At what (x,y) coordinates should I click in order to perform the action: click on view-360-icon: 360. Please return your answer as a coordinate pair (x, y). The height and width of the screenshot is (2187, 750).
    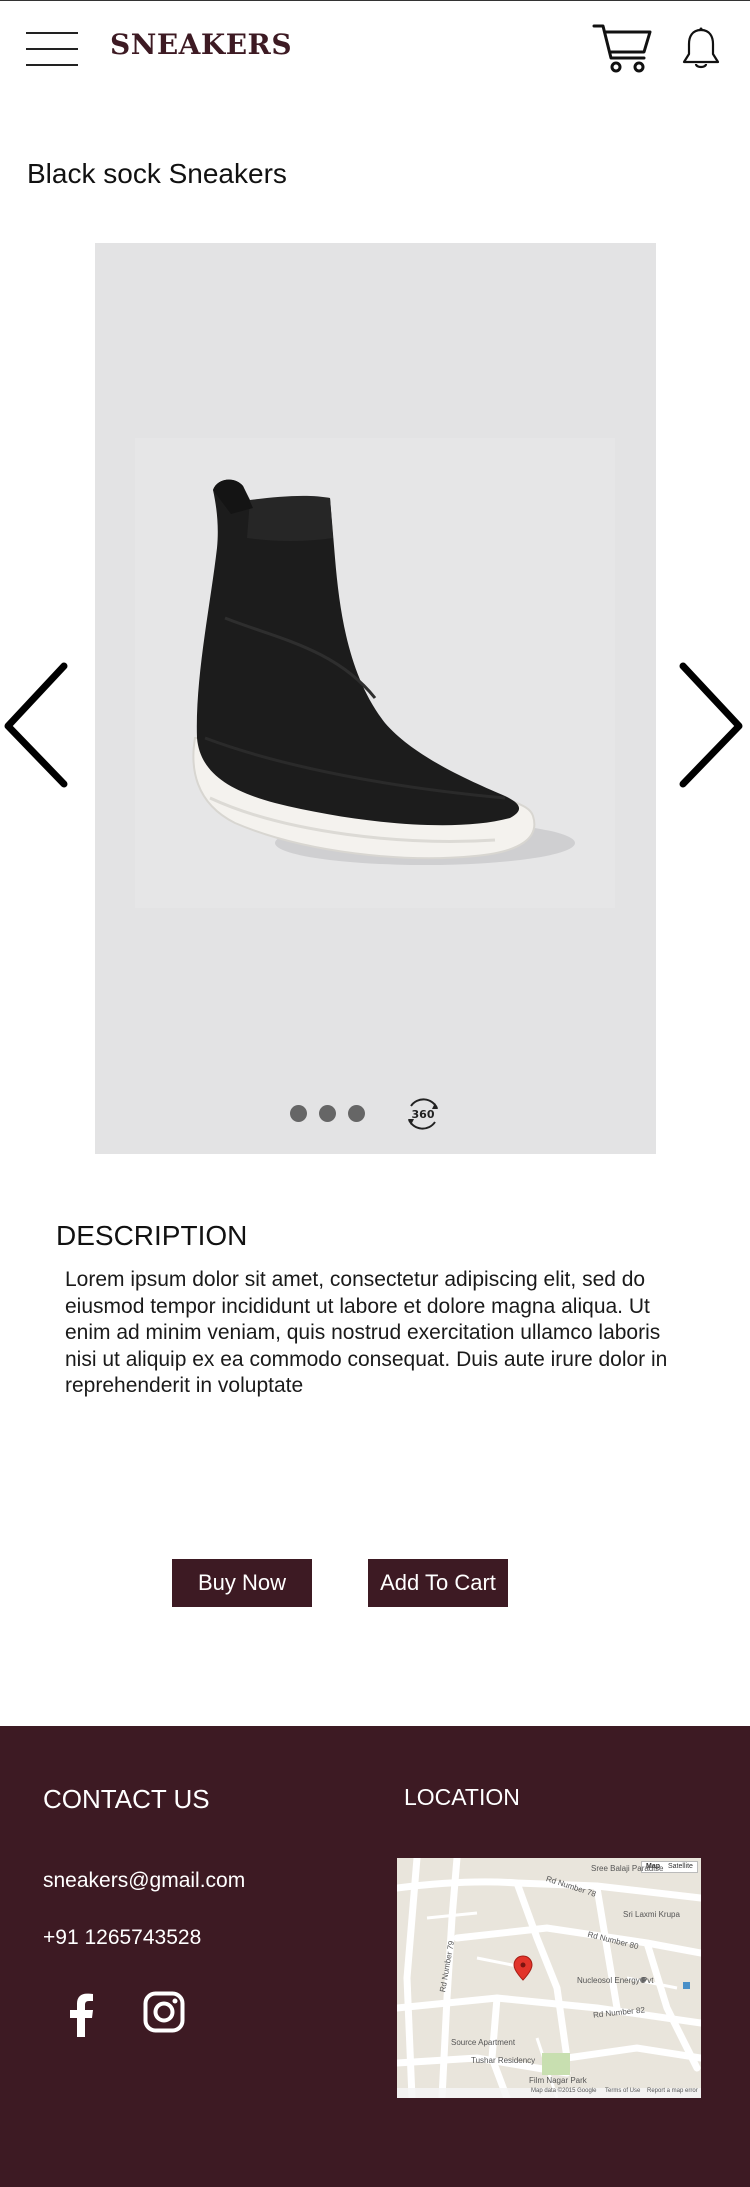
    Looking at the image, I should click on (423, 1114).